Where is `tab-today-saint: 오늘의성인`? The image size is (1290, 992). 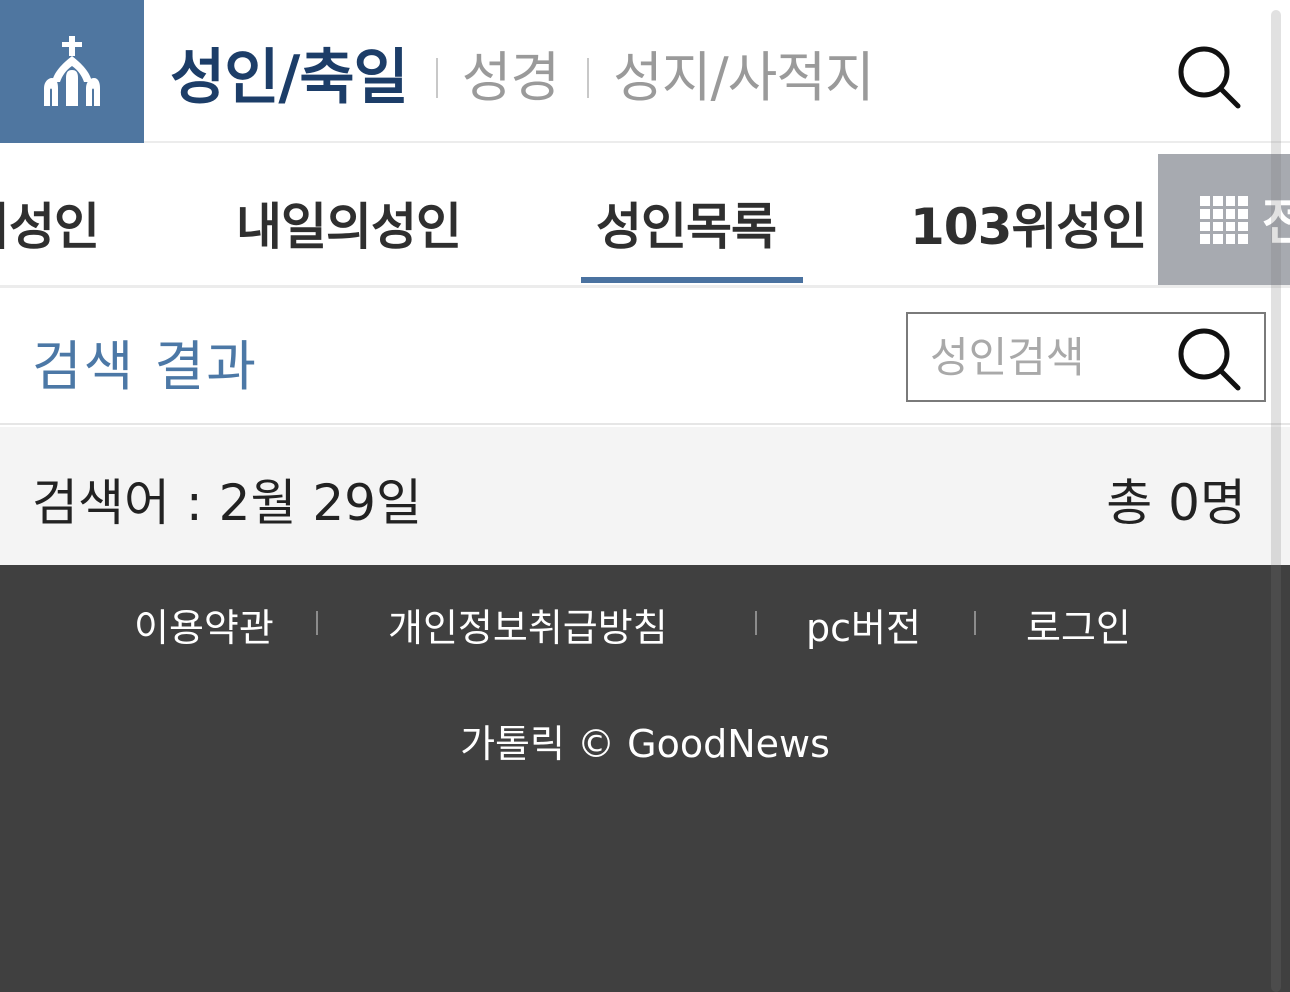
tab-today-saint: 오늘의성인 is located at coordinates (50, 223).